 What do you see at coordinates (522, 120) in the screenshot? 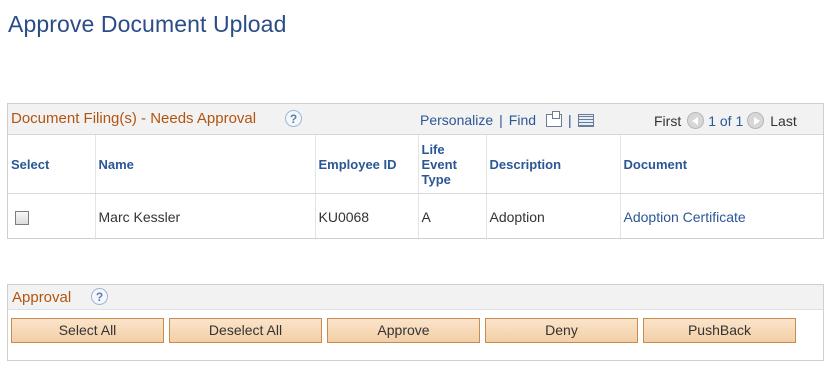
I see `find-link: Find` at bounding box center [522, 120].